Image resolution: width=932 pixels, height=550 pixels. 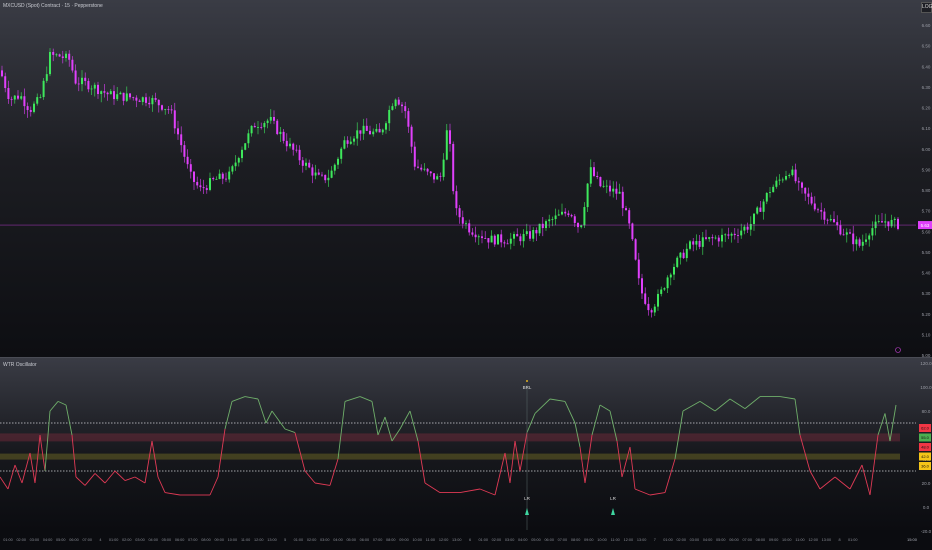 What do you see at coordinates (206, 540) in the screenshot?
I see `time-tick-label: 08:00` at bounding box center [206, 540].